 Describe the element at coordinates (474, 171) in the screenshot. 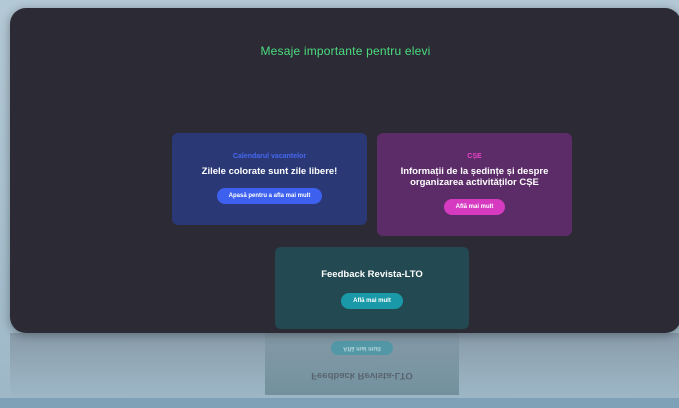

I see `card-cse-heading-line1: Informații de la ședințe și despre` at that location.